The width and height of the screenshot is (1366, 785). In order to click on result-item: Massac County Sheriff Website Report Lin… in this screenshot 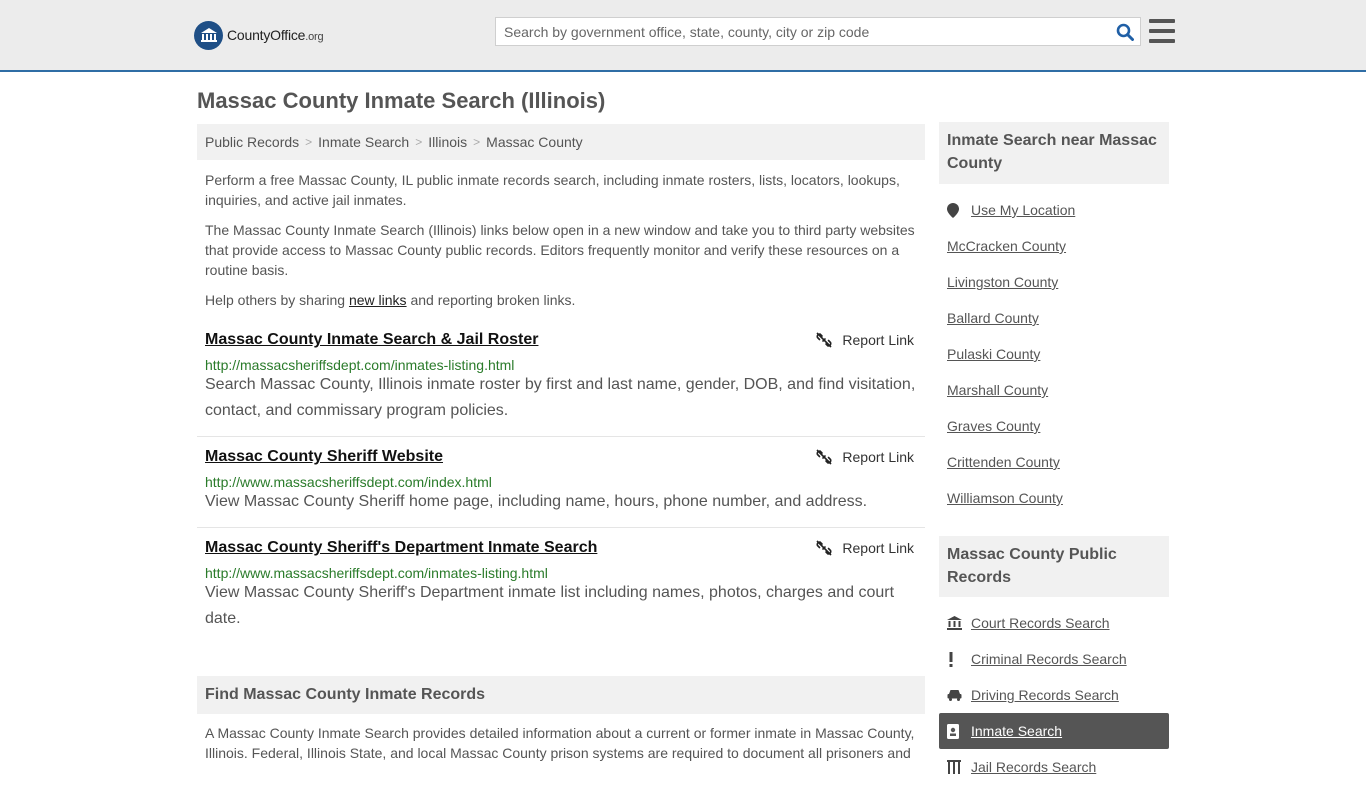, I will do `click(561, 483)`.